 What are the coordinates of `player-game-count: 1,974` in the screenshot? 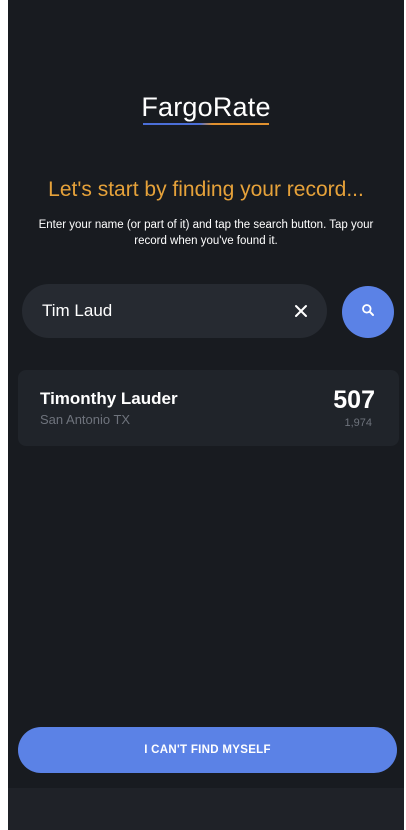 It's located at (358, 423).